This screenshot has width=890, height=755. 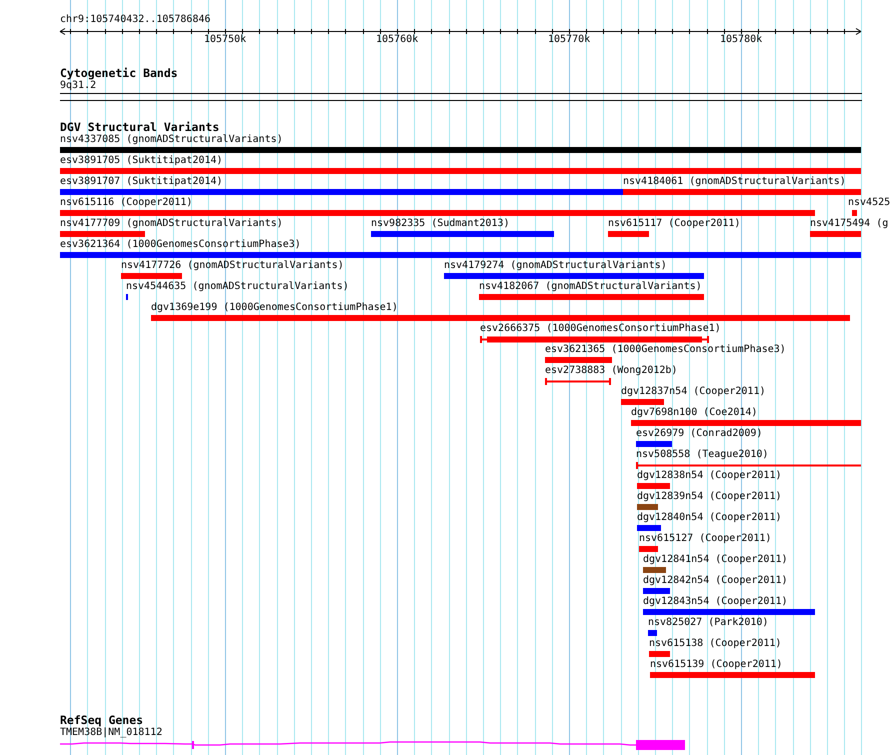 I want to click on feature-label: nsv4177726 (gnomADStructuralVariants), so click(x=232, y=266).